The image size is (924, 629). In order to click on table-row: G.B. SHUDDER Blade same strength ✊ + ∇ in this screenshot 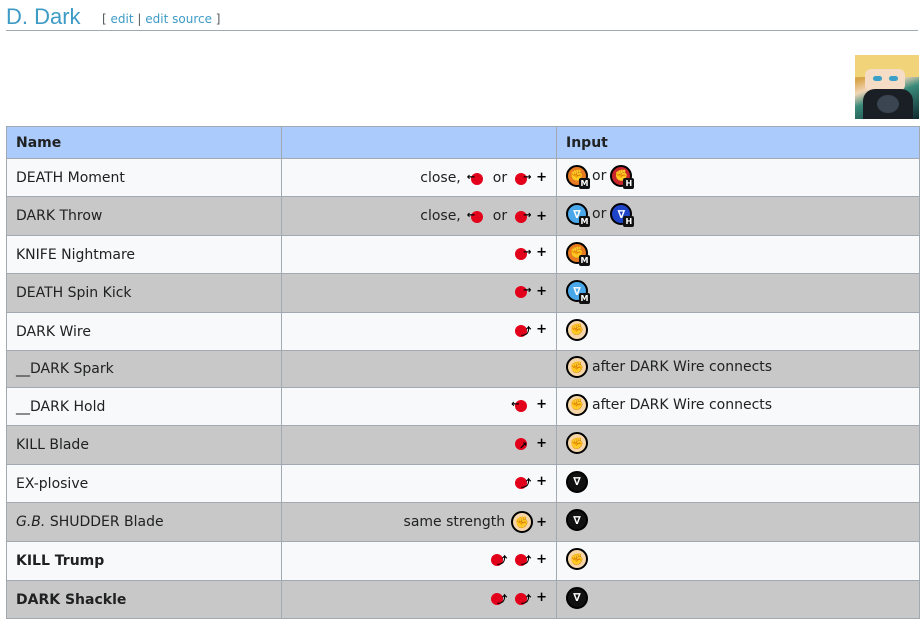, I will do `click(463, 522)`.